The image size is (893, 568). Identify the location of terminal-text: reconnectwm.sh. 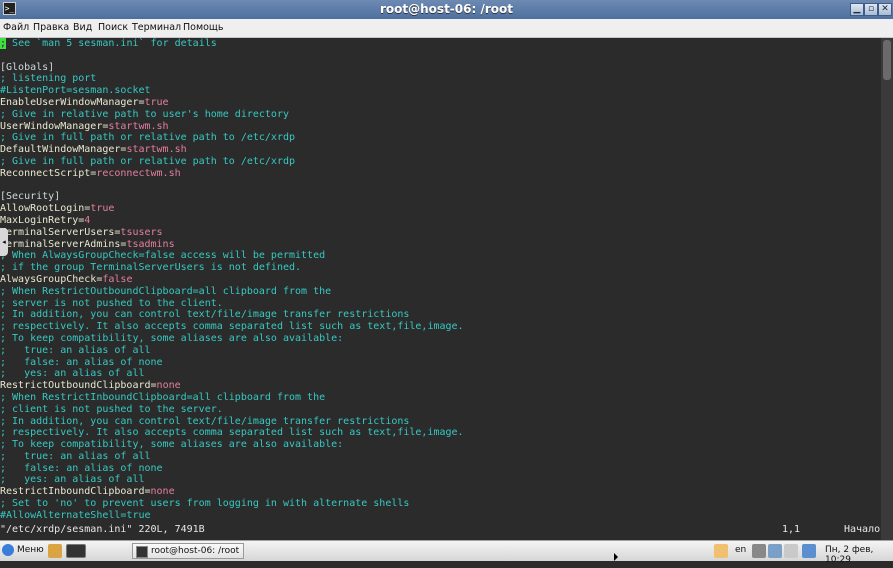
(138, 173).